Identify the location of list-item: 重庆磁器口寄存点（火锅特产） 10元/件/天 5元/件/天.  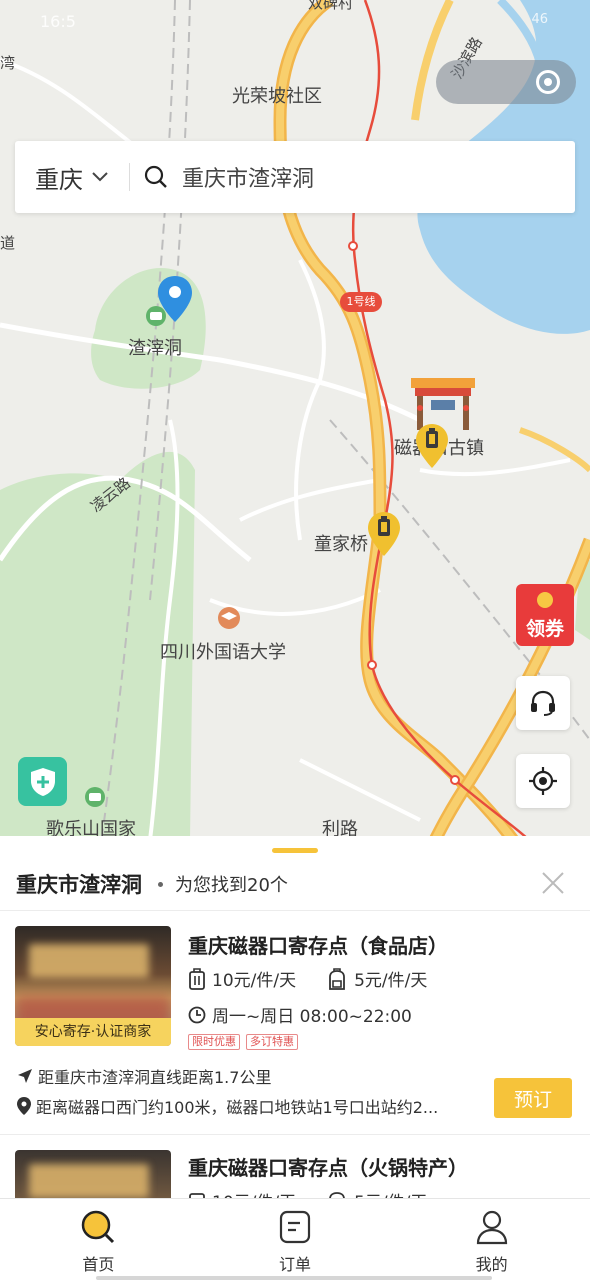
(295, 1167).